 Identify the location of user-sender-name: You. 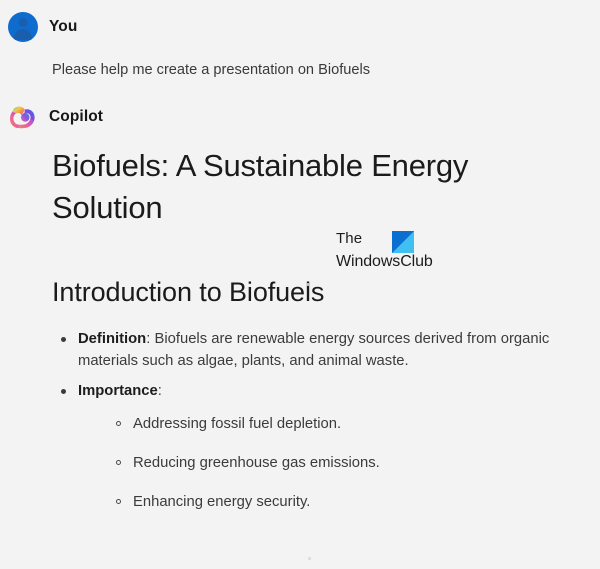
(63, 27).